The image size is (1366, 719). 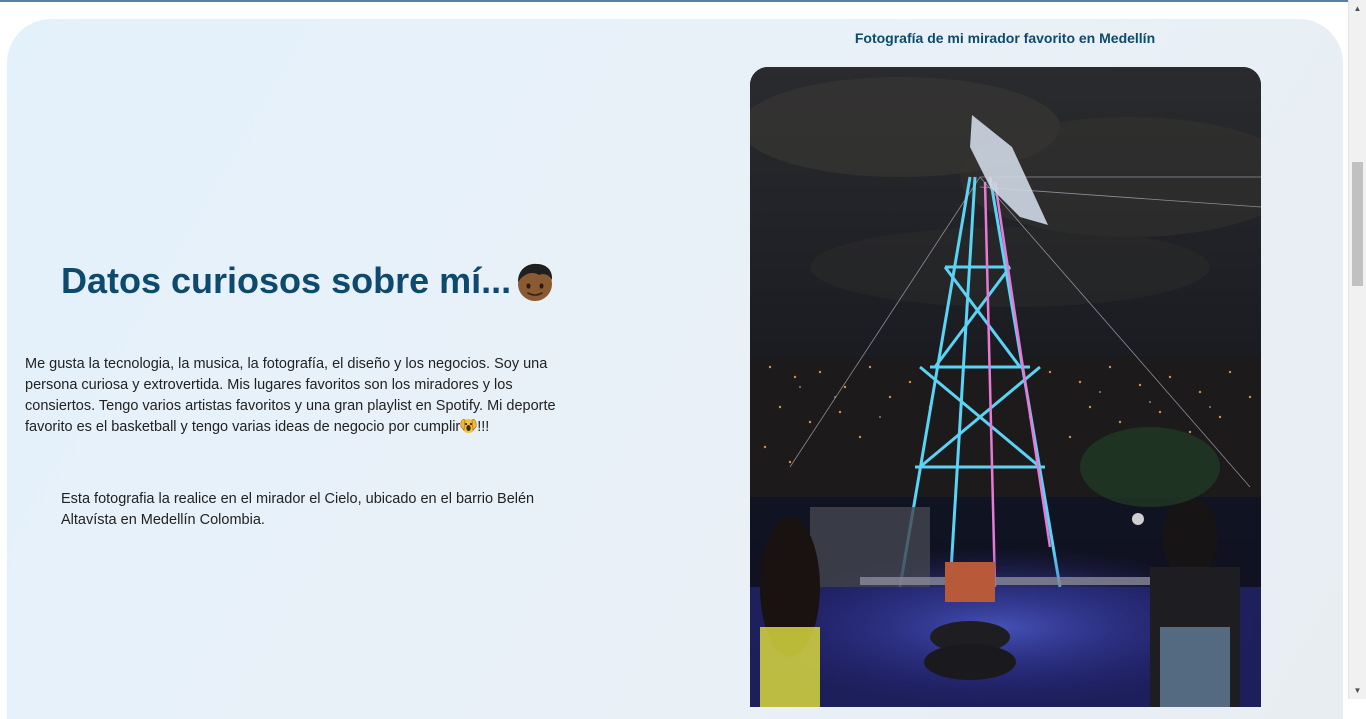 I want to click on scroll-up-arrow-icon: ▲, so click(x=1357, y=8).